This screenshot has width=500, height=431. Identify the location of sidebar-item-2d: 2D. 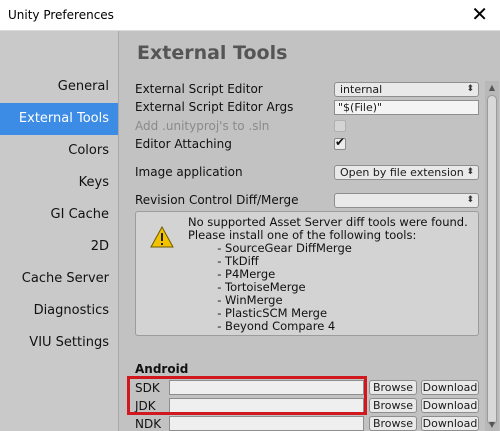
(59, 247).